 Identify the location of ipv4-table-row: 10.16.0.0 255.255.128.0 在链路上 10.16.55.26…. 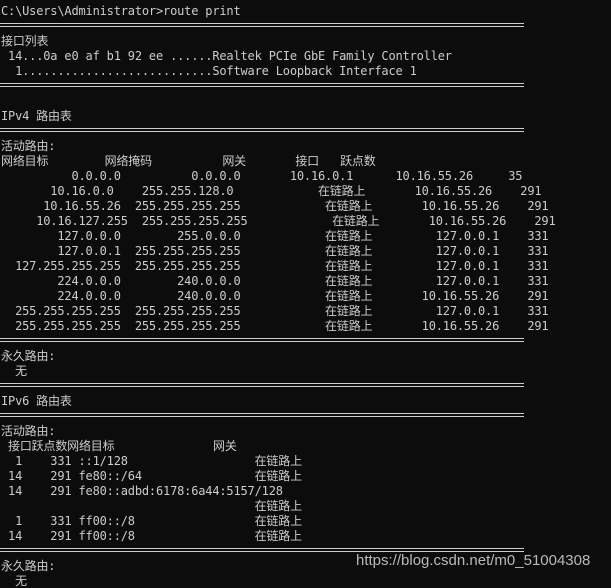
(271, 191).